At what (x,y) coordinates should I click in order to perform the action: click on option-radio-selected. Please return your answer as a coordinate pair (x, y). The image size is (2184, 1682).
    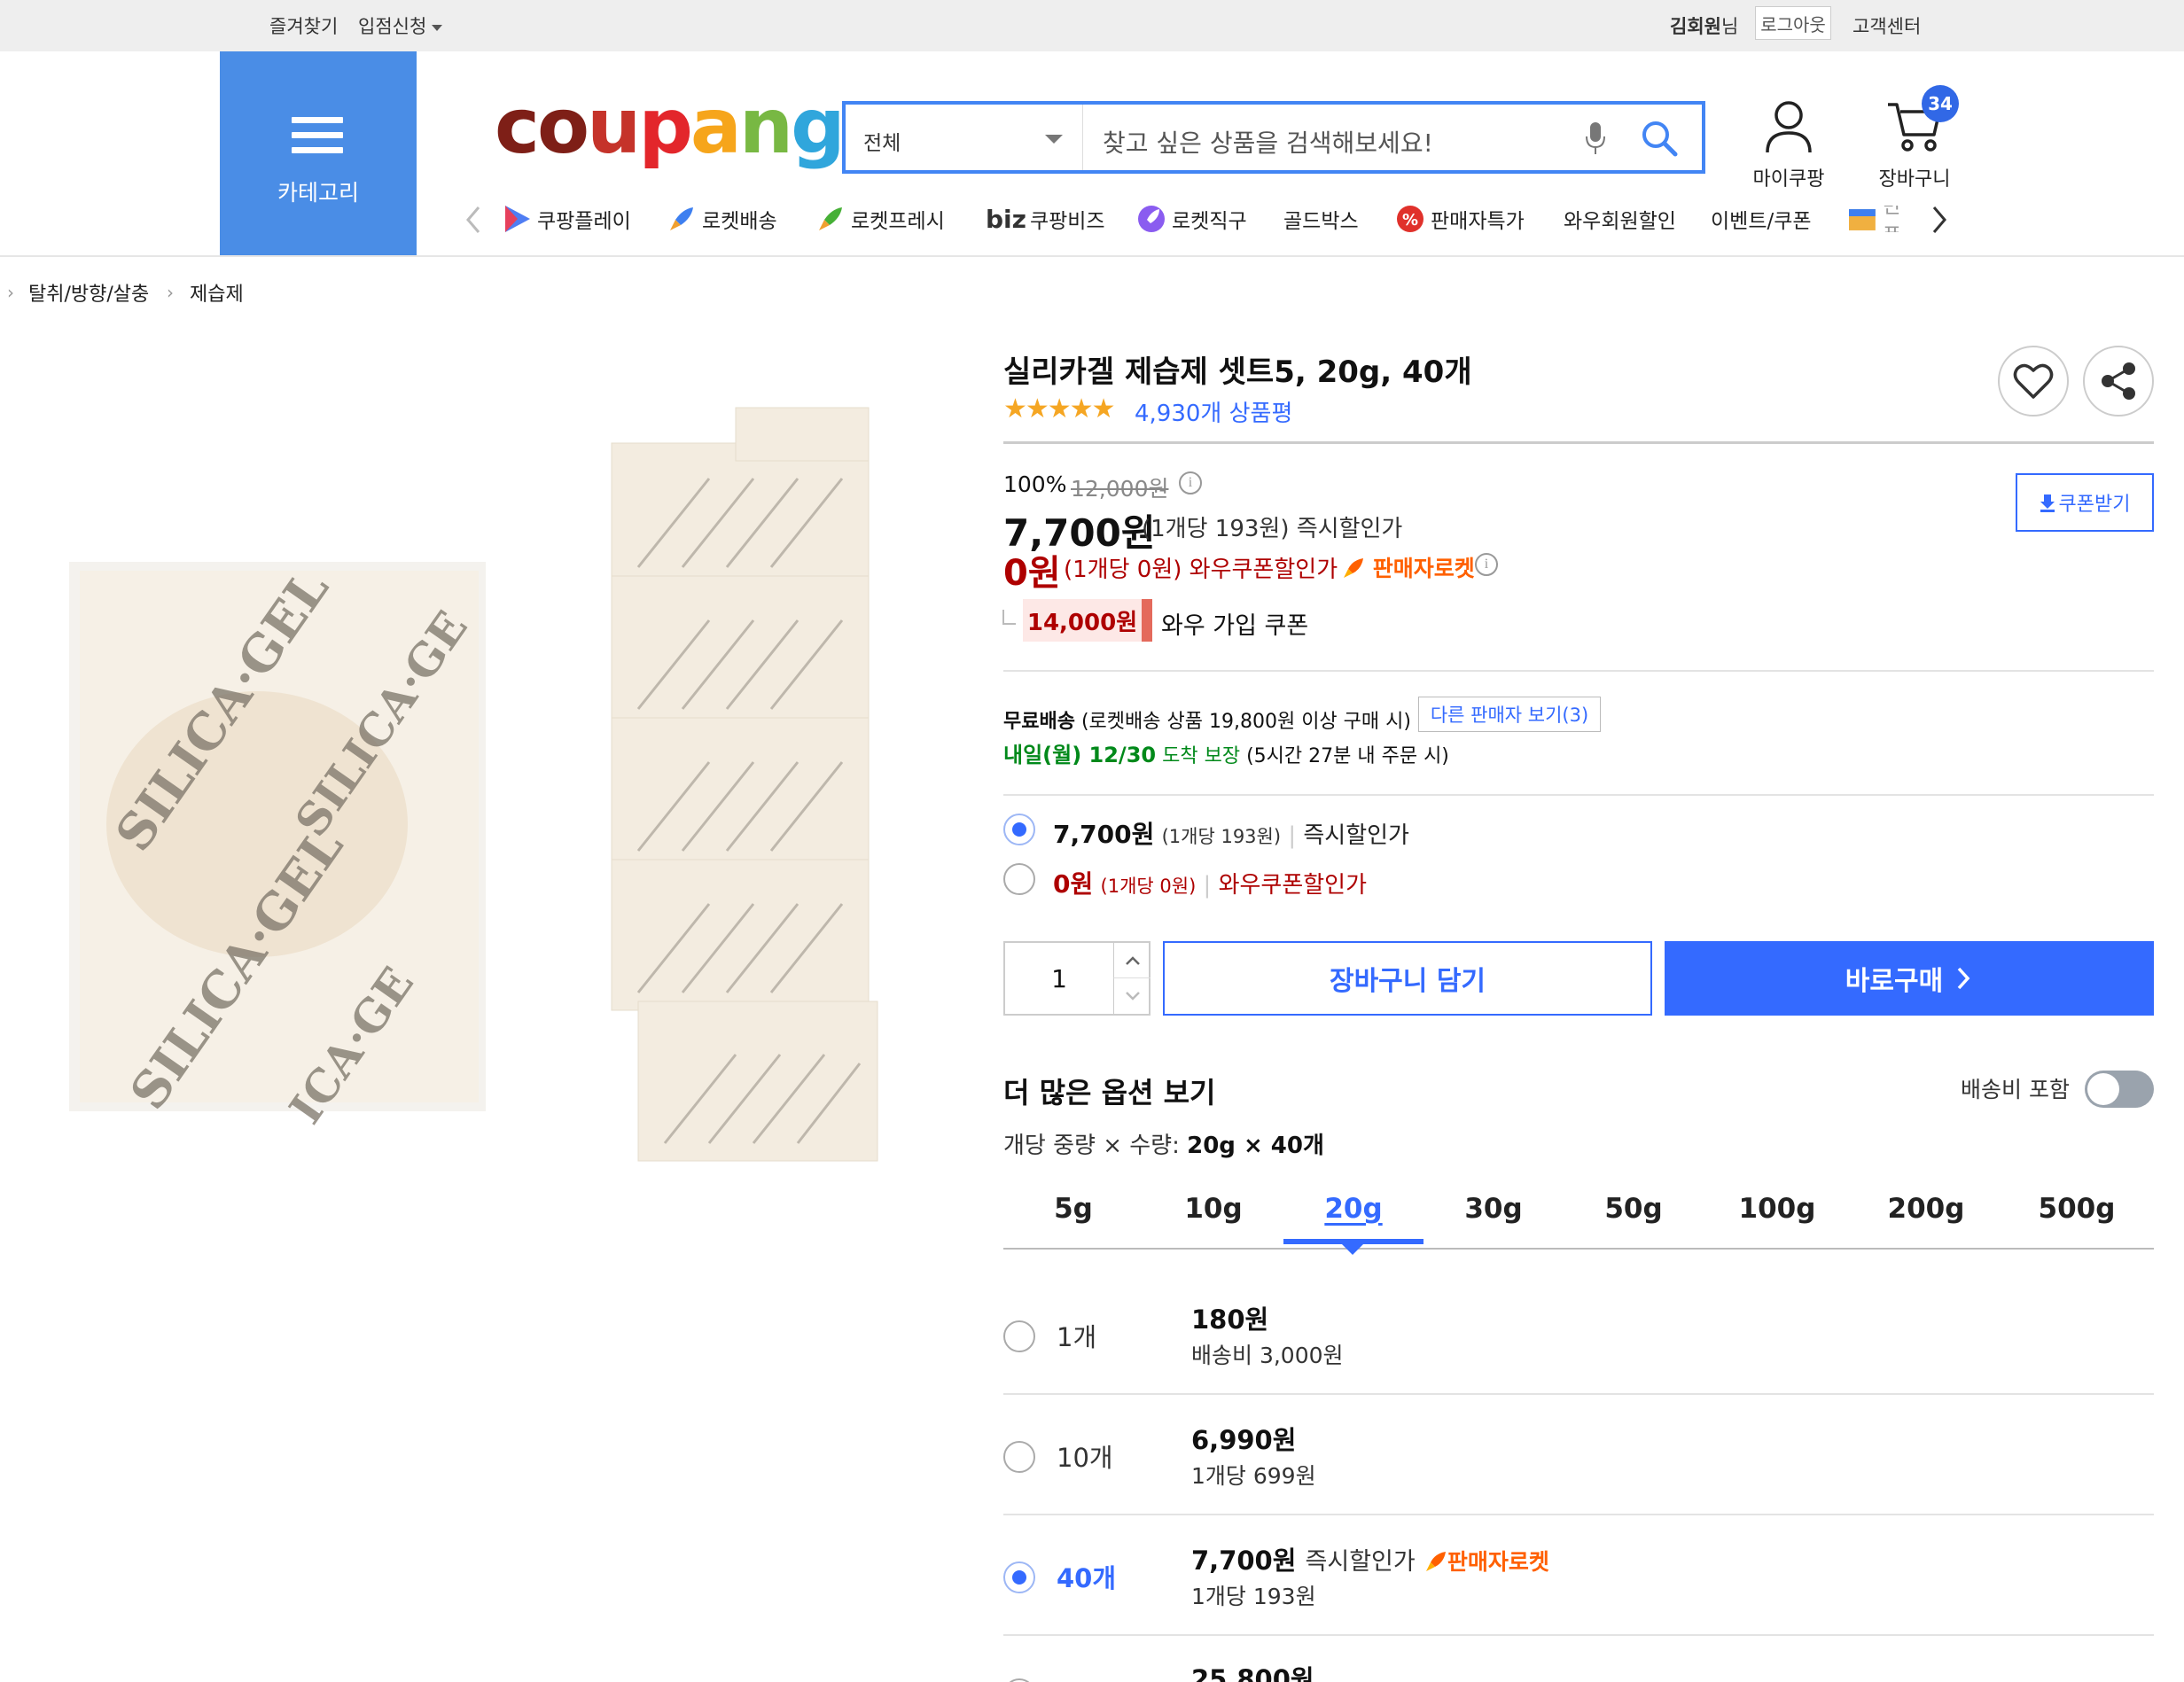
    Looking at the image, I should click on (1019, 1577).